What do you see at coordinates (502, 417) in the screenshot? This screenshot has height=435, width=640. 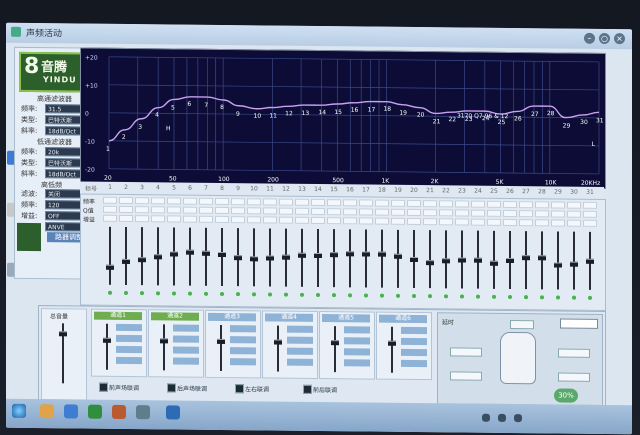 I see `tray-volume-icon` at bounding box center [502, 417].